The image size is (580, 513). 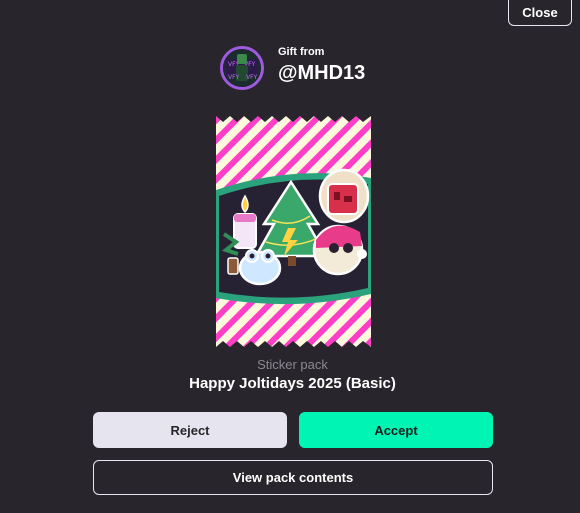 I want to click on sender-username: @MHD13, so click(x=321, y=73).